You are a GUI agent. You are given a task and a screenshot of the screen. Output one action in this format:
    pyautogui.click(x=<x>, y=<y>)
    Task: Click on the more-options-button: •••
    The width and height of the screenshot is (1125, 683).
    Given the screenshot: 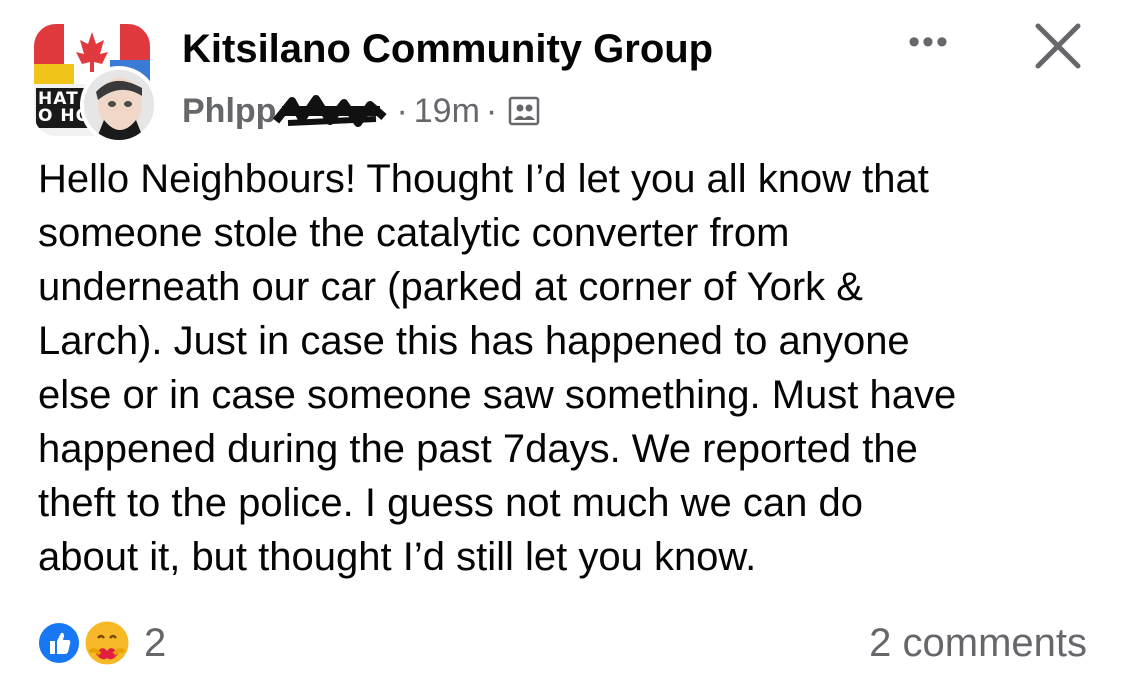 What is the action you would take?
    pyautogui.click(x=929, y=42)
    